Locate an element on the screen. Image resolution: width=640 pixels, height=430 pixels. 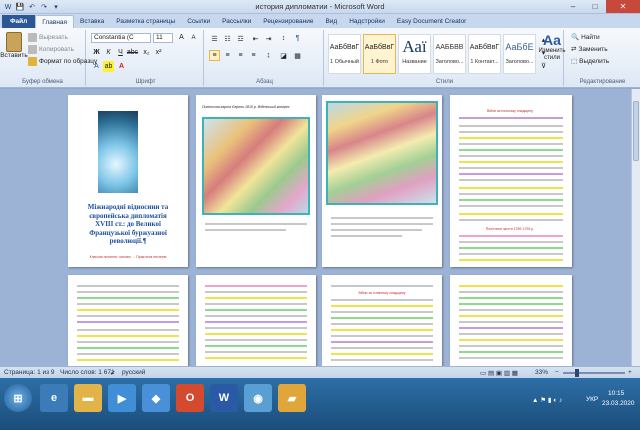
increase-indent-icon: ⇥ is located at coordinates (268, 38).